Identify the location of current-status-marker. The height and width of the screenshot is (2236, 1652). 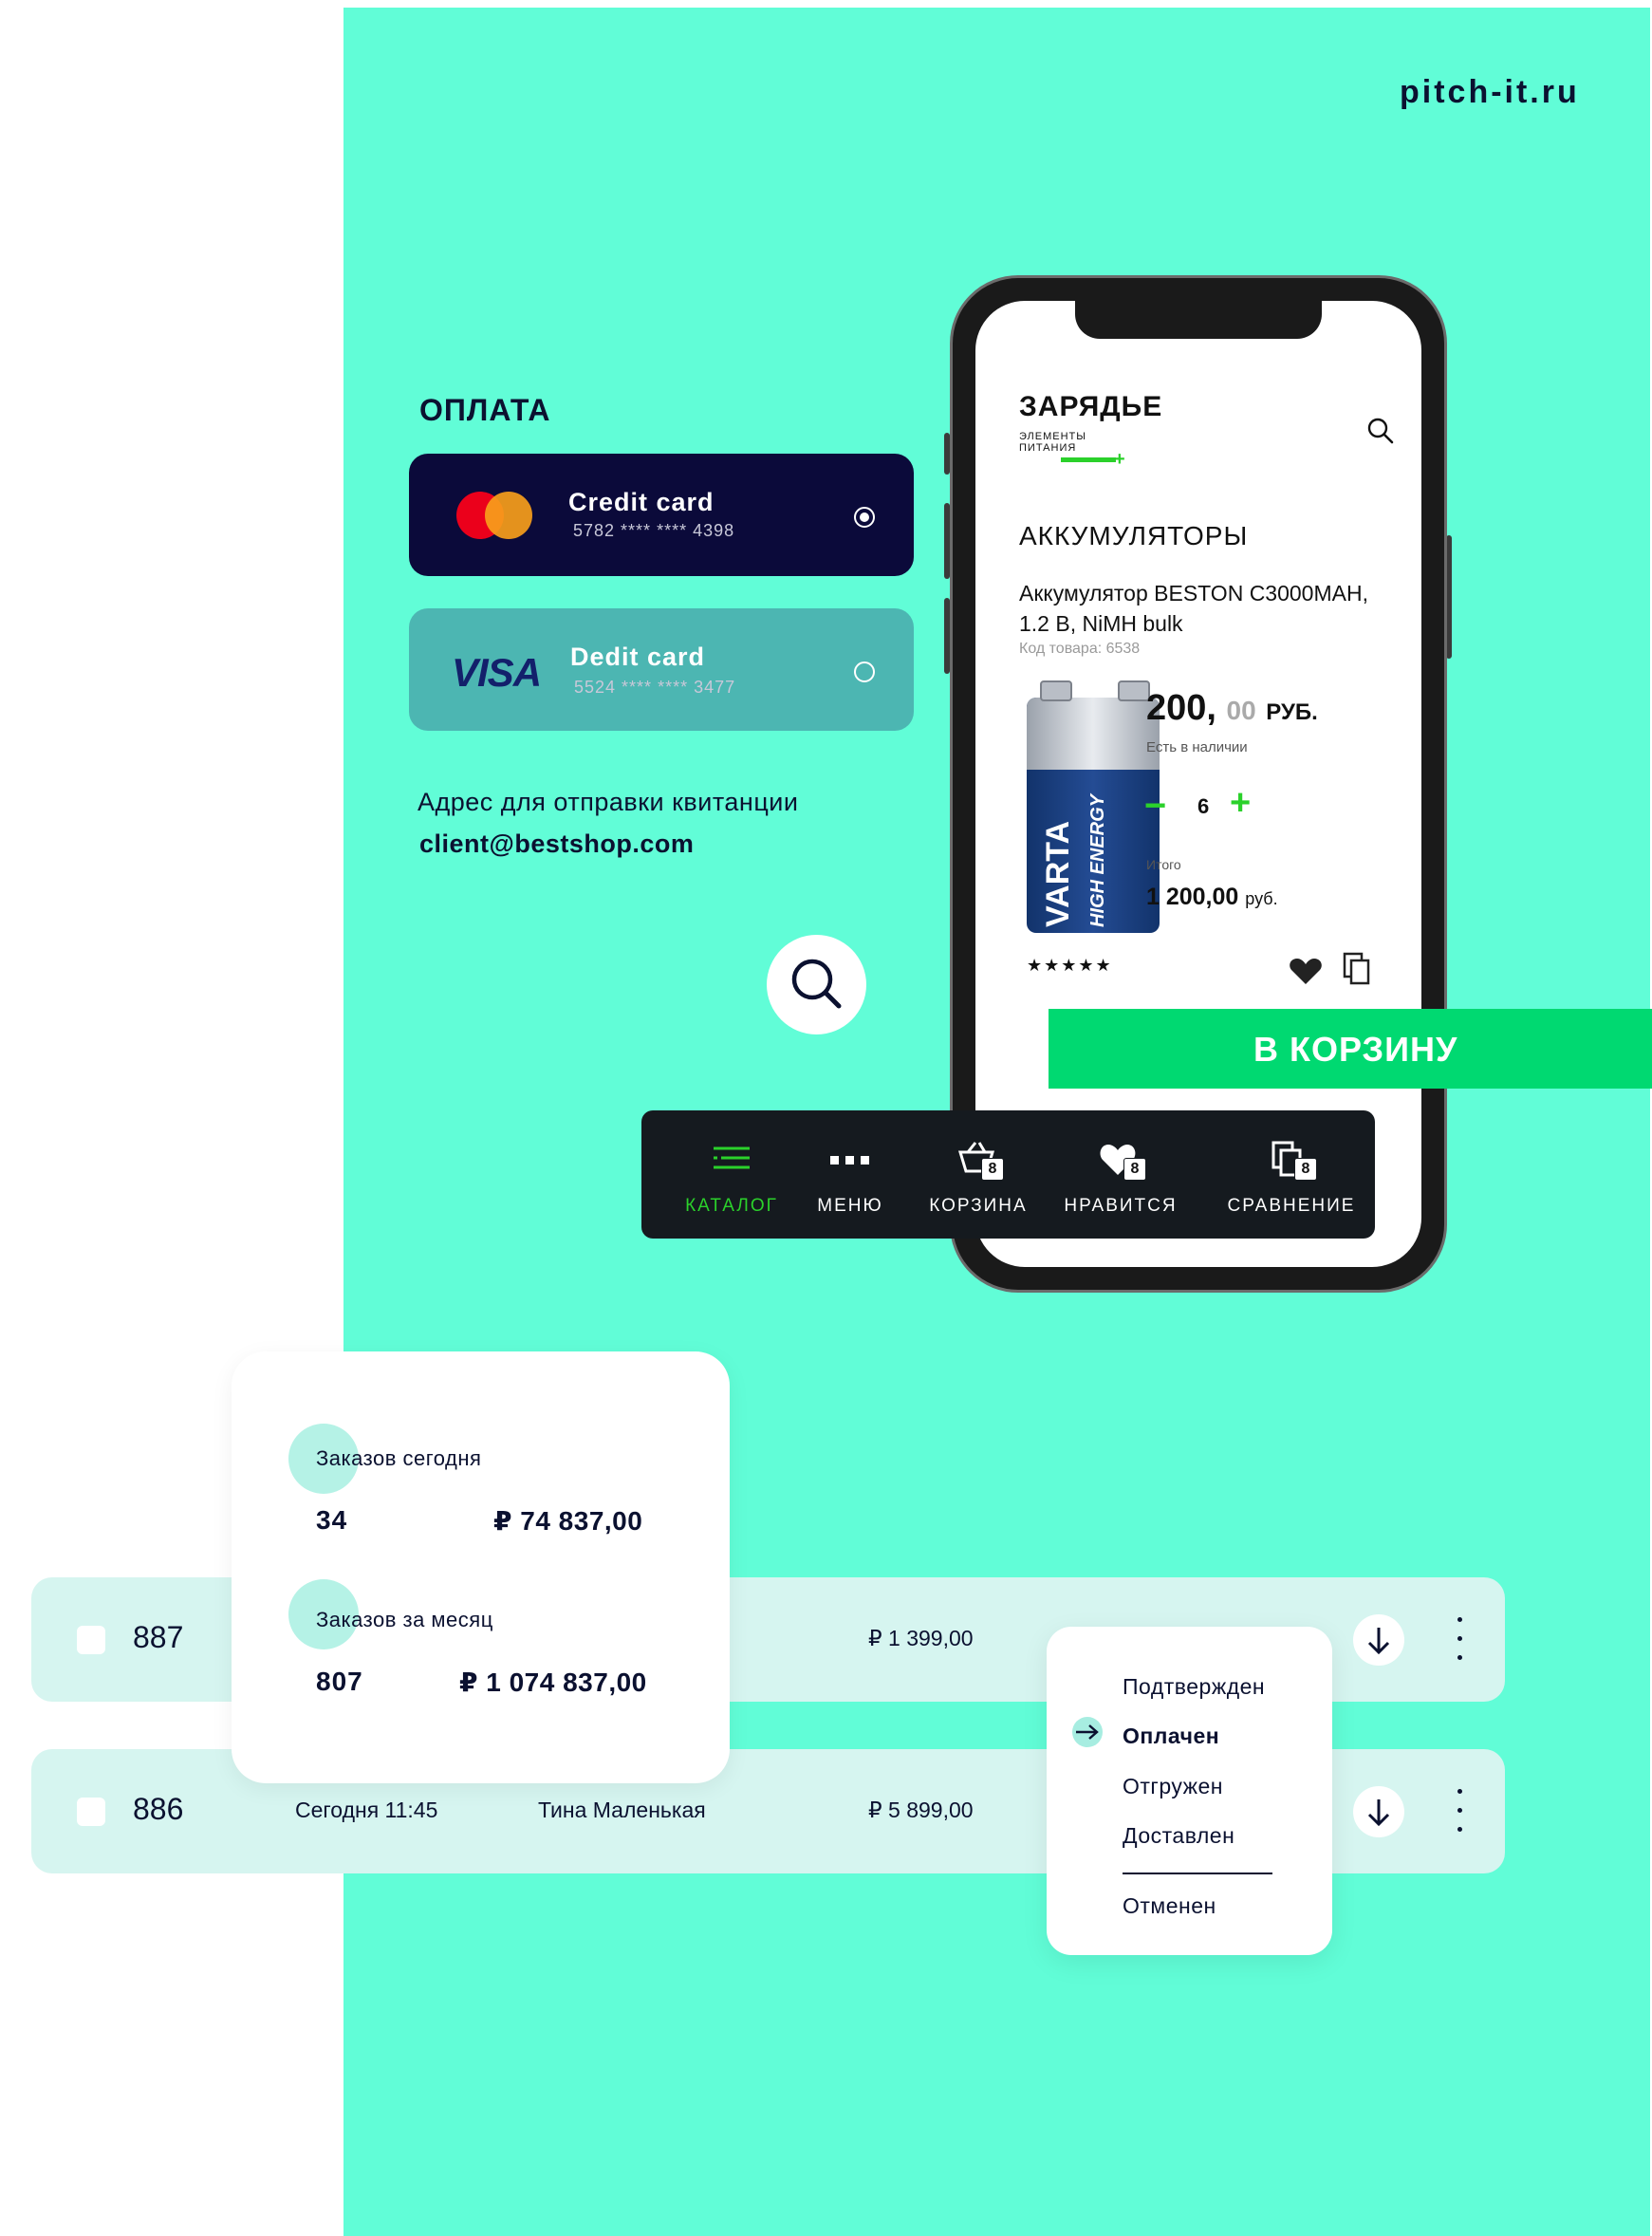
(1087, 1732).